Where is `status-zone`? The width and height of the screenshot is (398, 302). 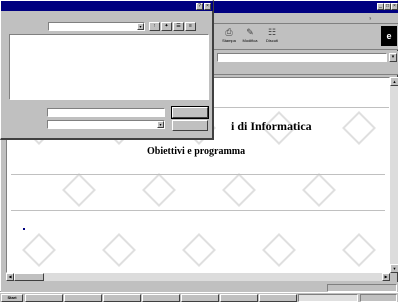 status-zone is located at coordinates (362, 288).